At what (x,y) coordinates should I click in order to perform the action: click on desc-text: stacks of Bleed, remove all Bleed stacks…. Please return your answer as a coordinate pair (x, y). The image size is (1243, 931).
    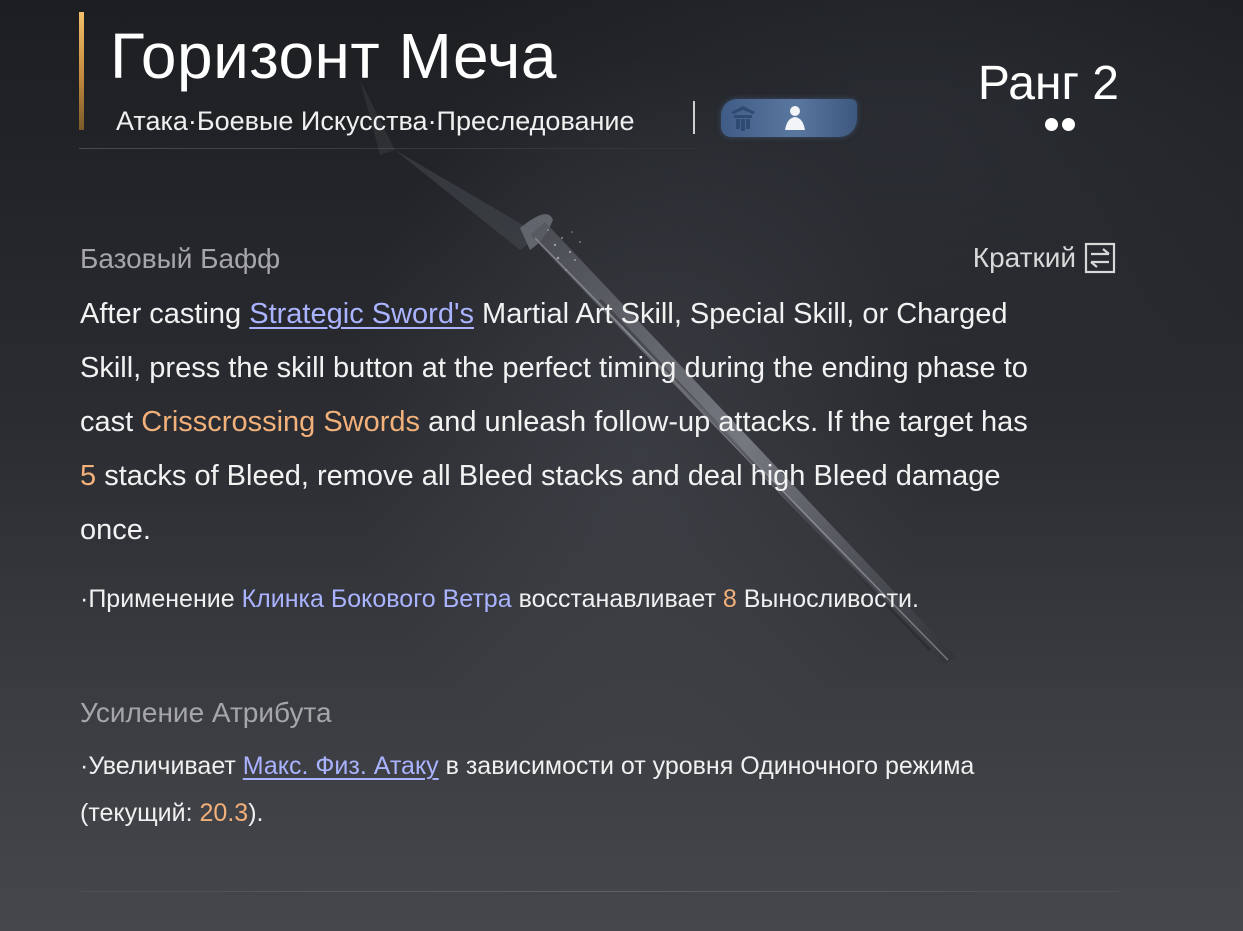
    Looking at the image, I should click on (540, 503).